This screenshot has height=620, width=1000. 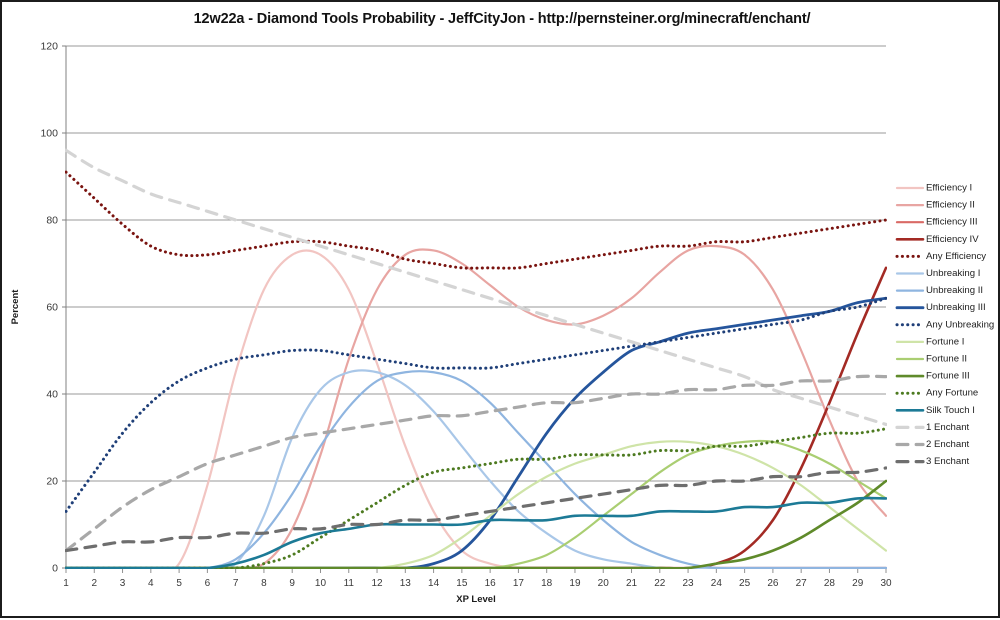 What do you see at coordinates (94, 583) in the screenshot?
I see `x-axis-tick-label: 2` at bounding box center [94, 583].